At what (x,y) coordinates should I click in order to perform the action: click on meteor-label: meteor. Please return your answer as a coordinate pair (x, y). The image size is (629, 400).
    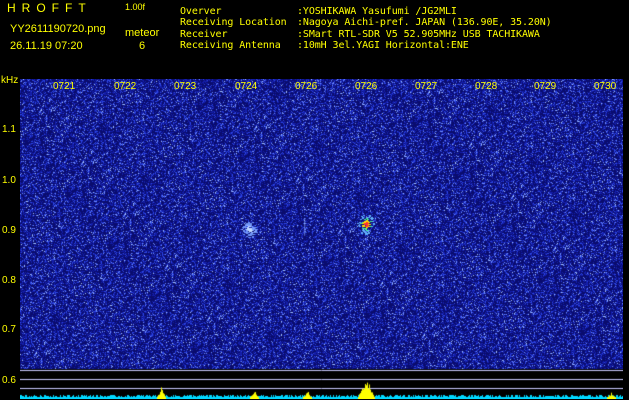
    Looking at the image, I should click on (142, 33).